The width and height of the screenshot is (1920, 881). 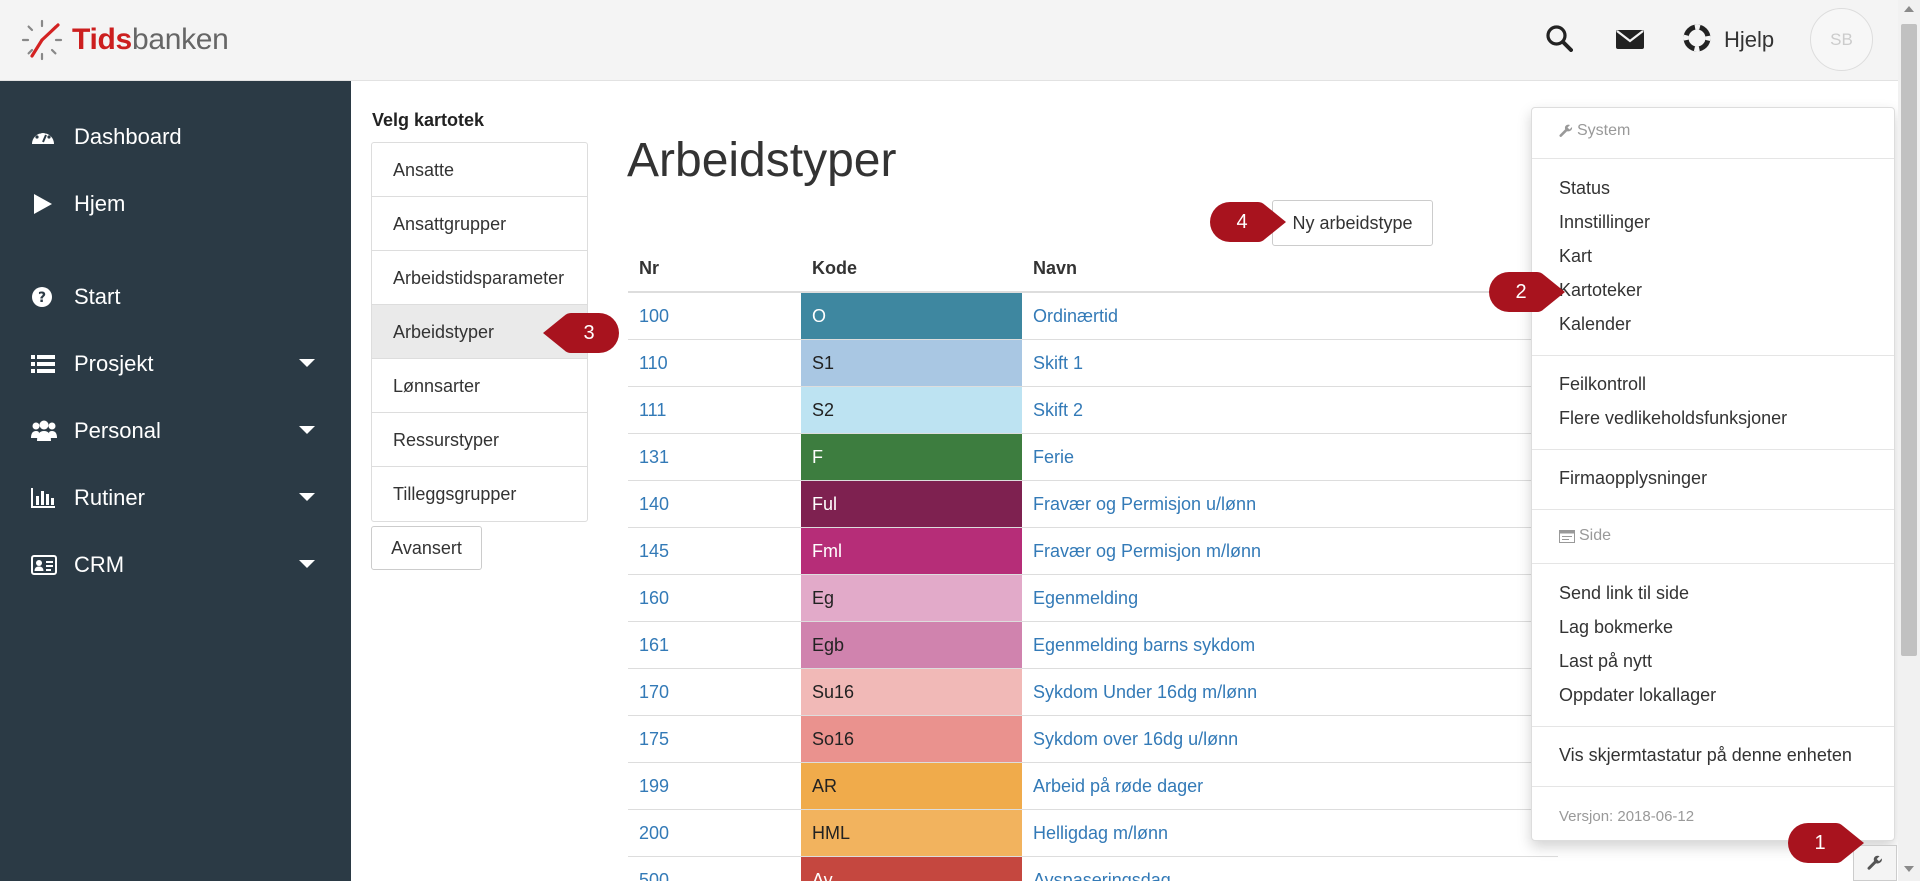 What do you see at coordinates (1673, 418) in the screenshot?
I see `menu-item-vedlikehold: Flere vedlikeholdsfunksjoner` at bounding box center [1673, 418].